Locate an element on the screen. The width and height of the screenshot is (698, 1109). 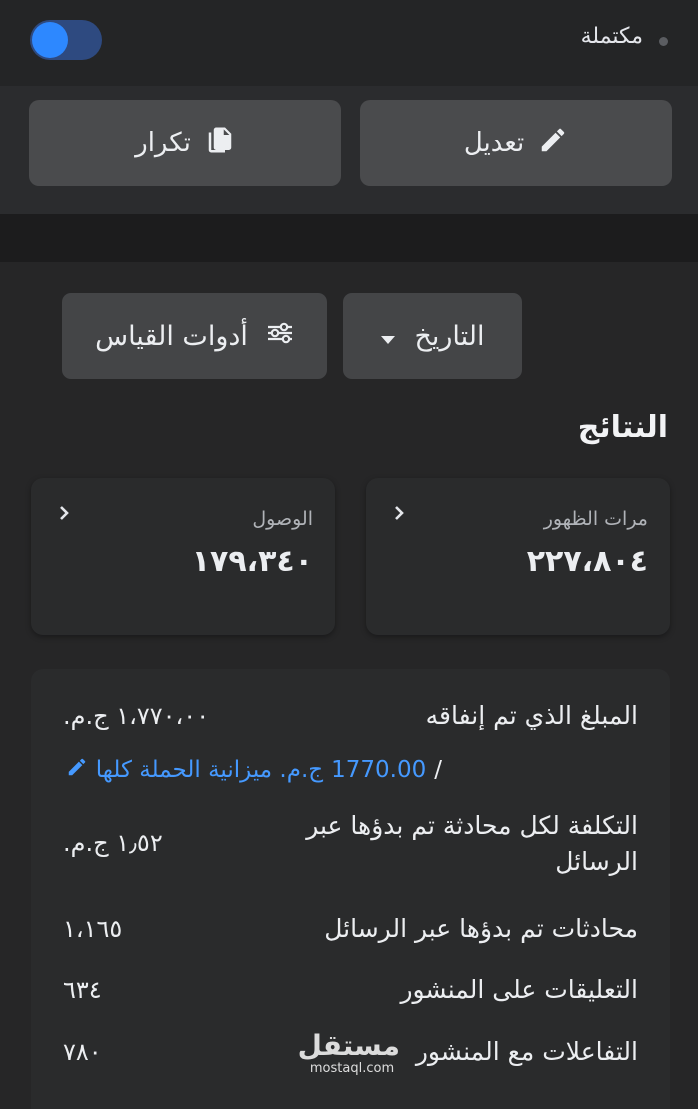
copy-icon is located at coordinates (220, 143).